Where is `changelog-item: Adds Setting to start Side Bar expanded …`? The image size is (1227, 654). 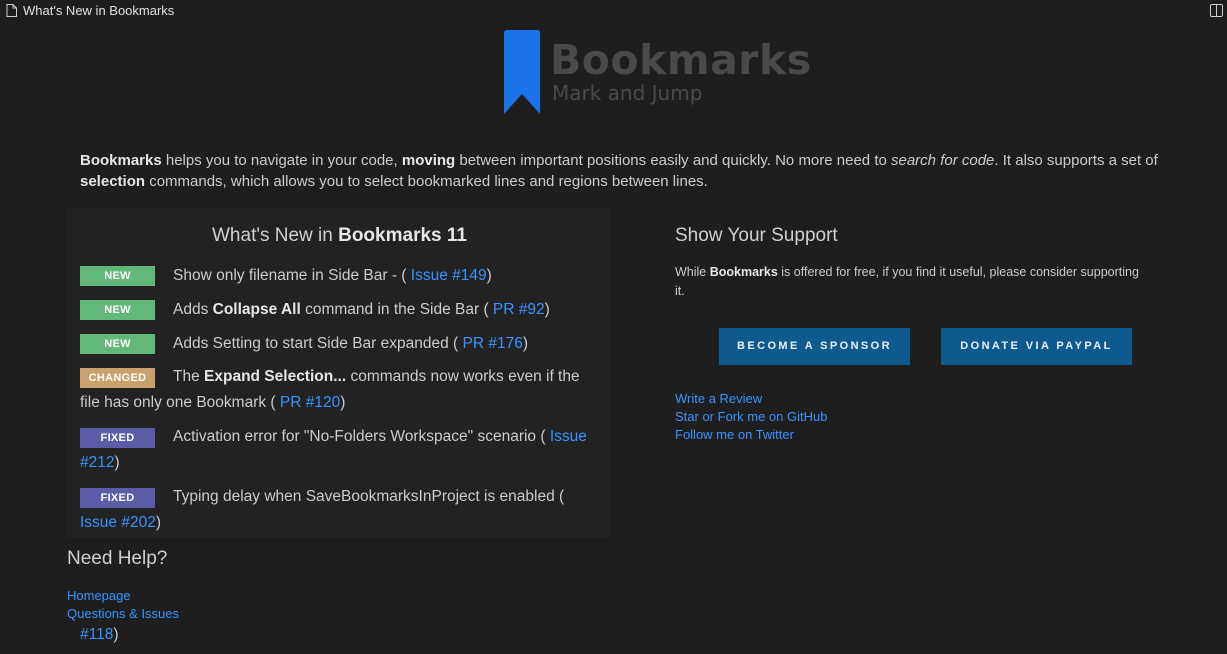
changelog-item: Adds Setting to start Side Bar expanded … is located at coordinates (351, 343).